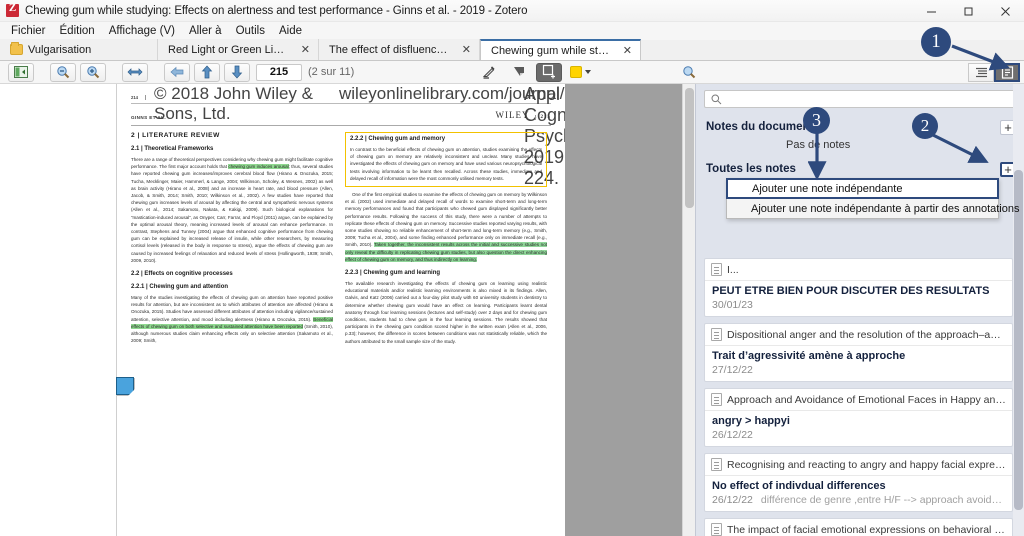 This screenshot has width=1024, height=536. Describe the element at coordinates (125, 386) in the screenshot. I see `sticky-note-annotation-icon` at that location.